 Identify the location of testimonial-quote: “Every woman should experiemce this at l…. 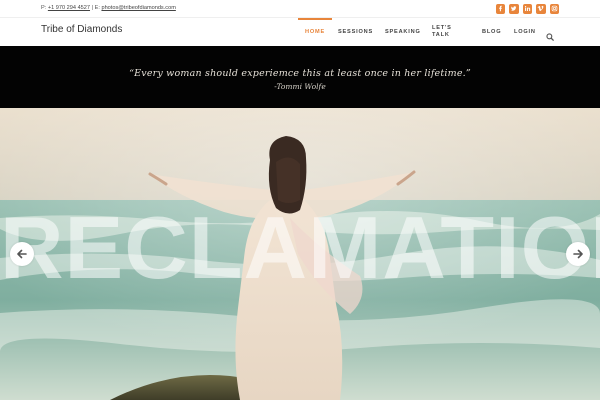
(300, 73).